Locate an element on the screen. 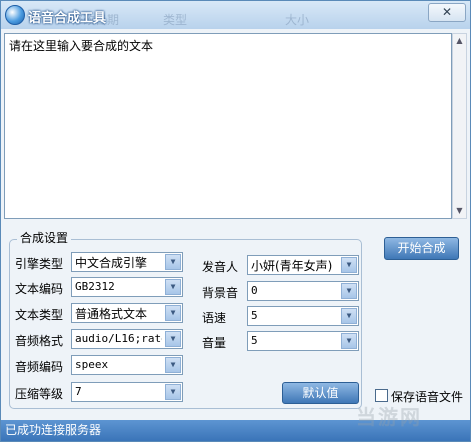 This screenshot has height=442, width=471. speaker-label: 发音人 is located at coordinates (220, 267).